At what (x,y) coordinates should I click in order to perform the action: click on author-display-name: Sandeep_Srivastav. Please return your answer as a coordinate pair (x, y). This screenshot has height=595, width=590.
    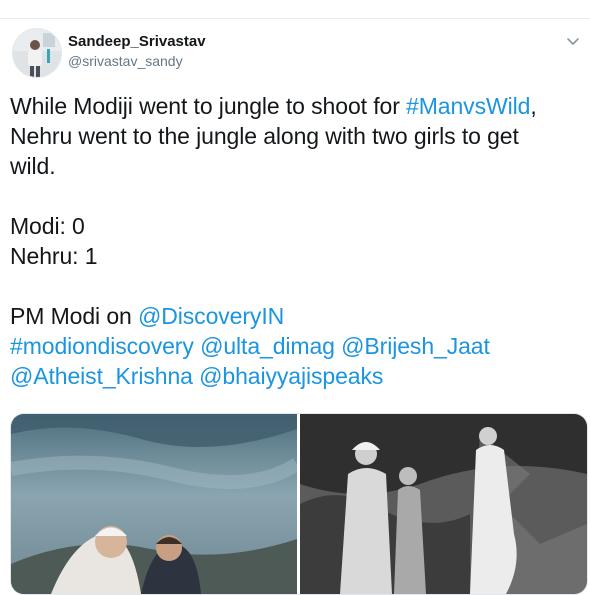
    Looking at the image, I should click on (137, 42).